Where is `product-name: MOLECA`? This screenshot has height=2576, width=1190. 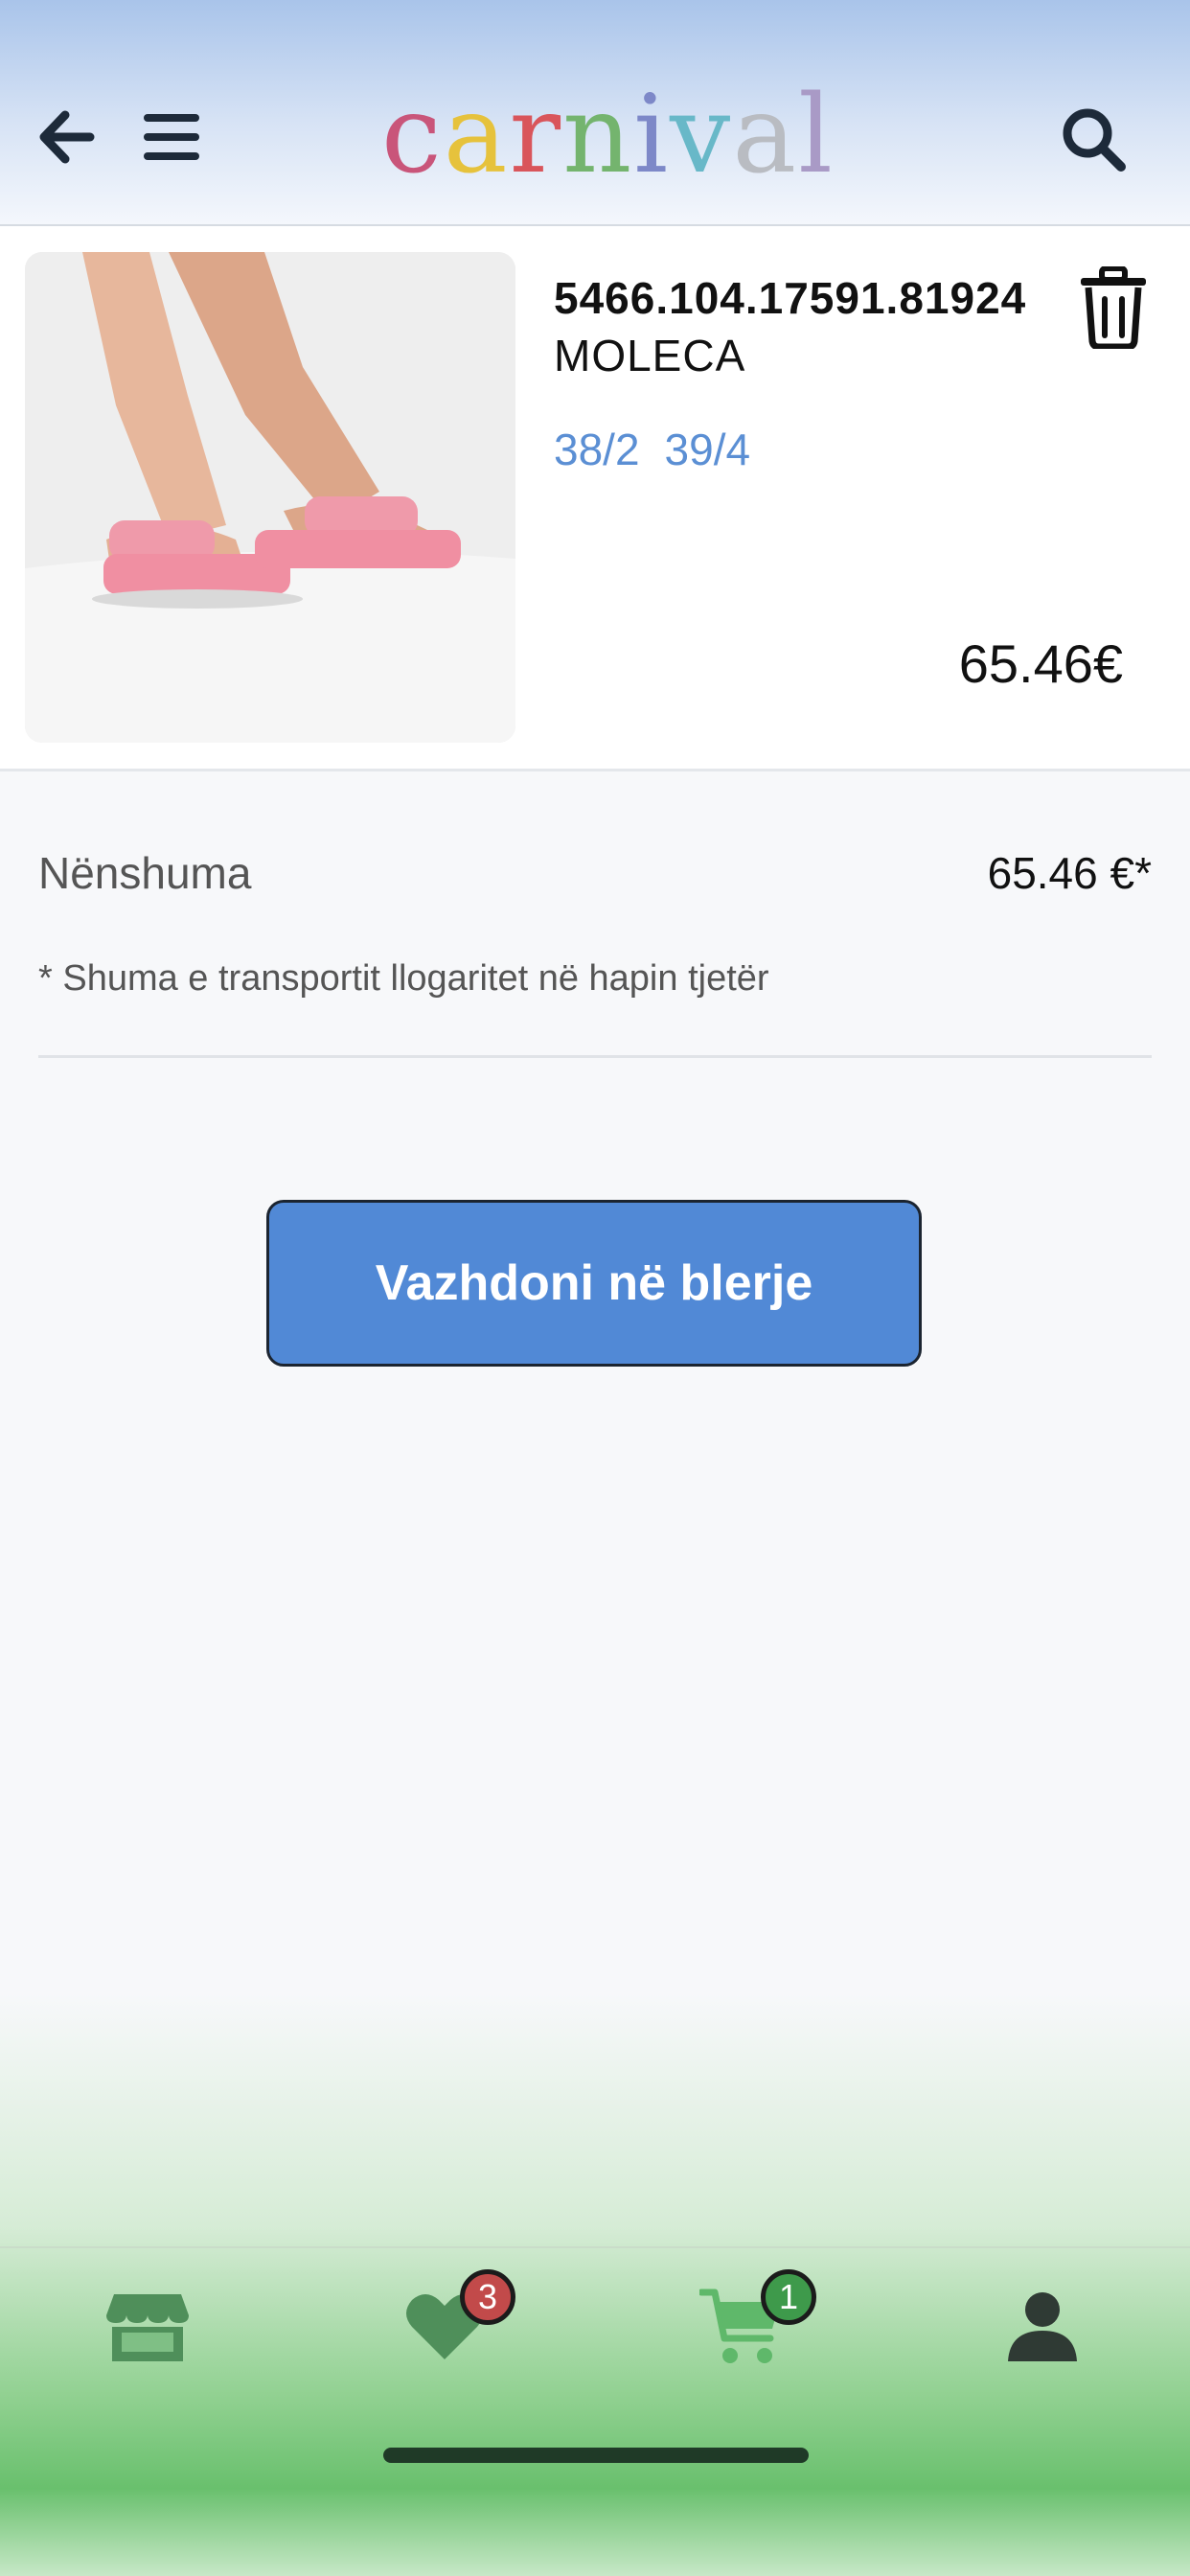
product-name: MOLECA is located at coordinates (650, 355).